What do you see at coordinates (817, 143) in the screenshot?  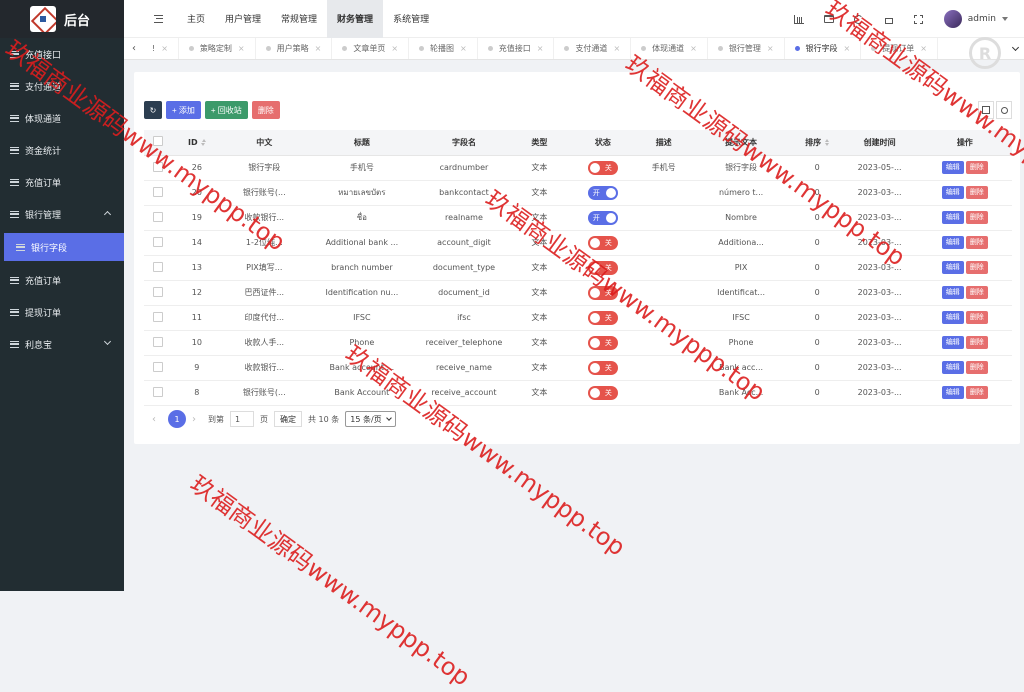 I see `column-header: 排序` at bounding box center [817, 143].